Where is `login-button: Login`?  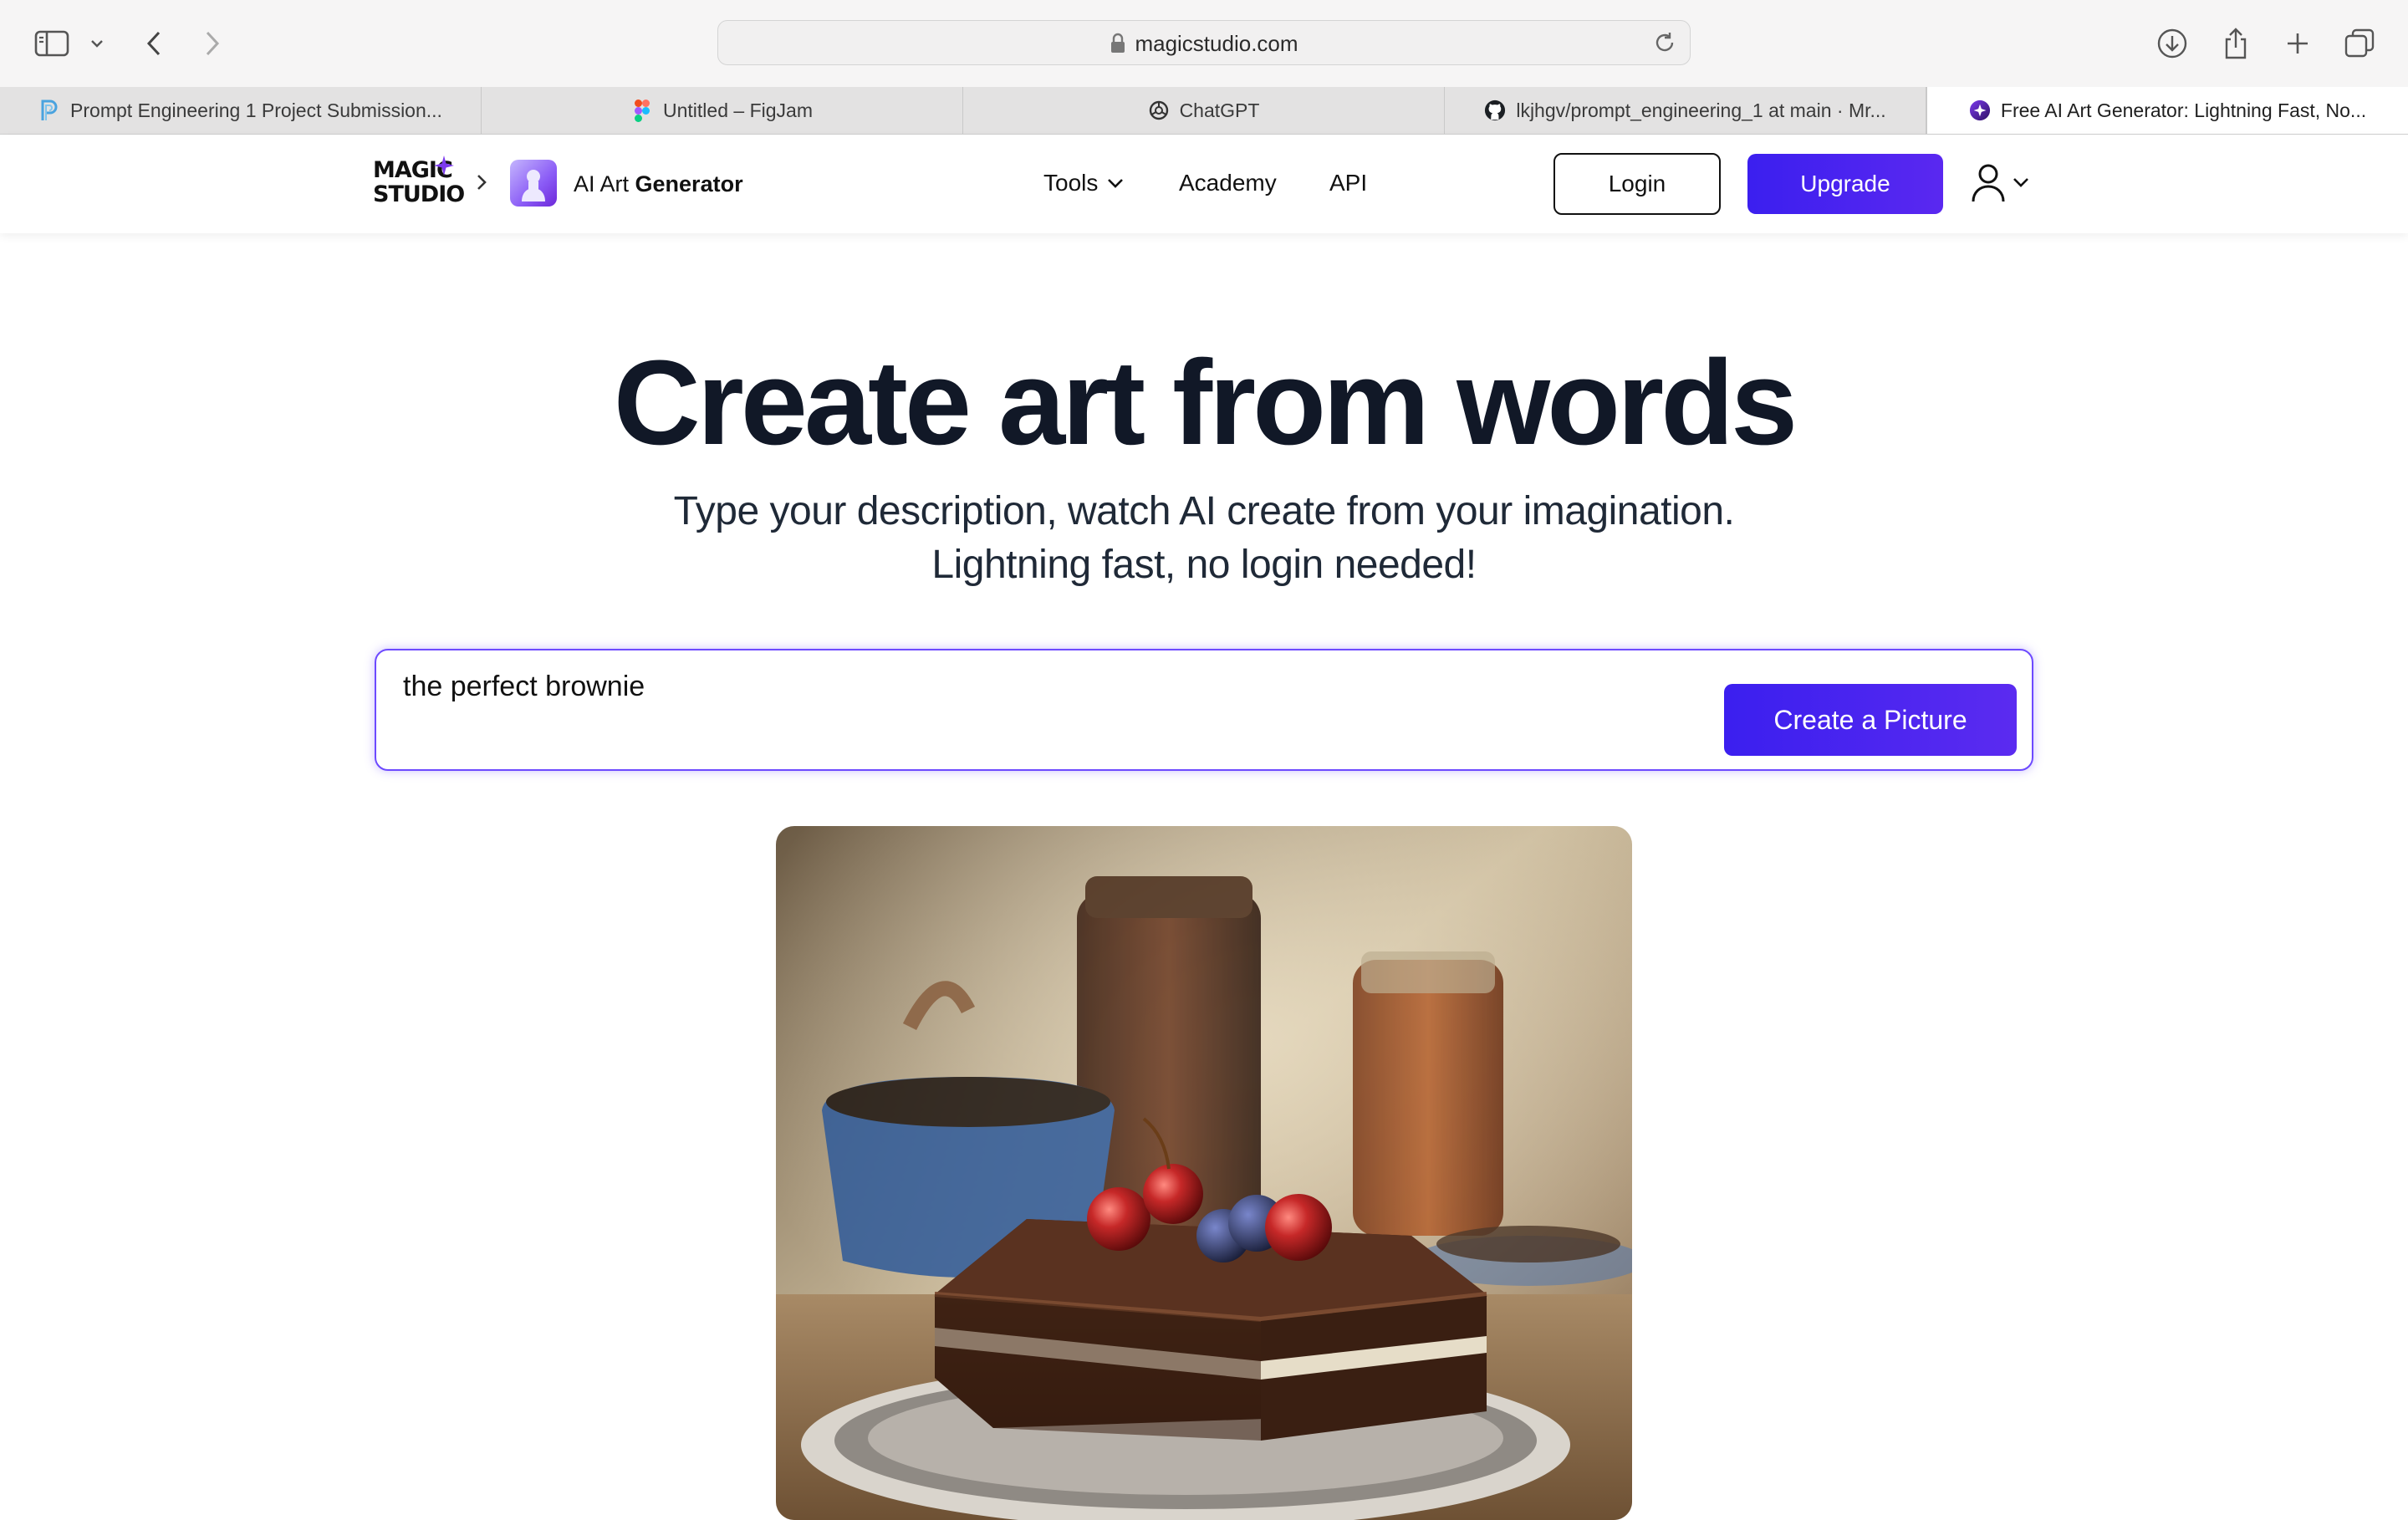 login-button: Login is located at coordinates (1637, 184).